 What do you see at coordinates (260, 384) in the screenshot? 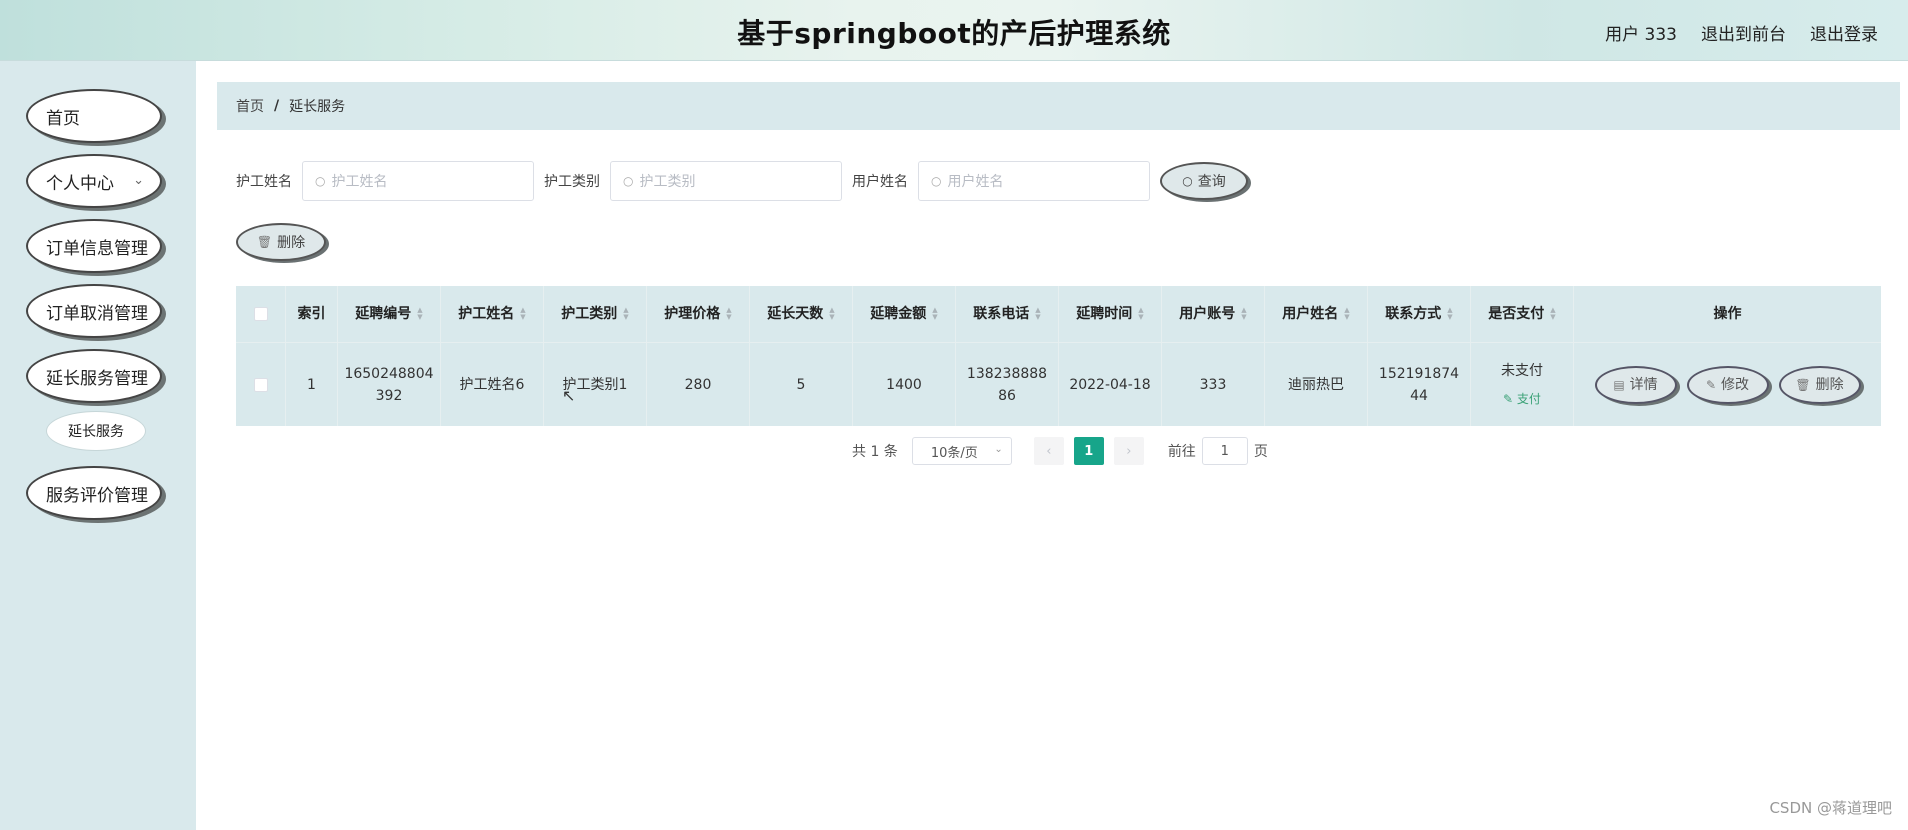
I see `row-checkbox` at bounding box center [260, 384].